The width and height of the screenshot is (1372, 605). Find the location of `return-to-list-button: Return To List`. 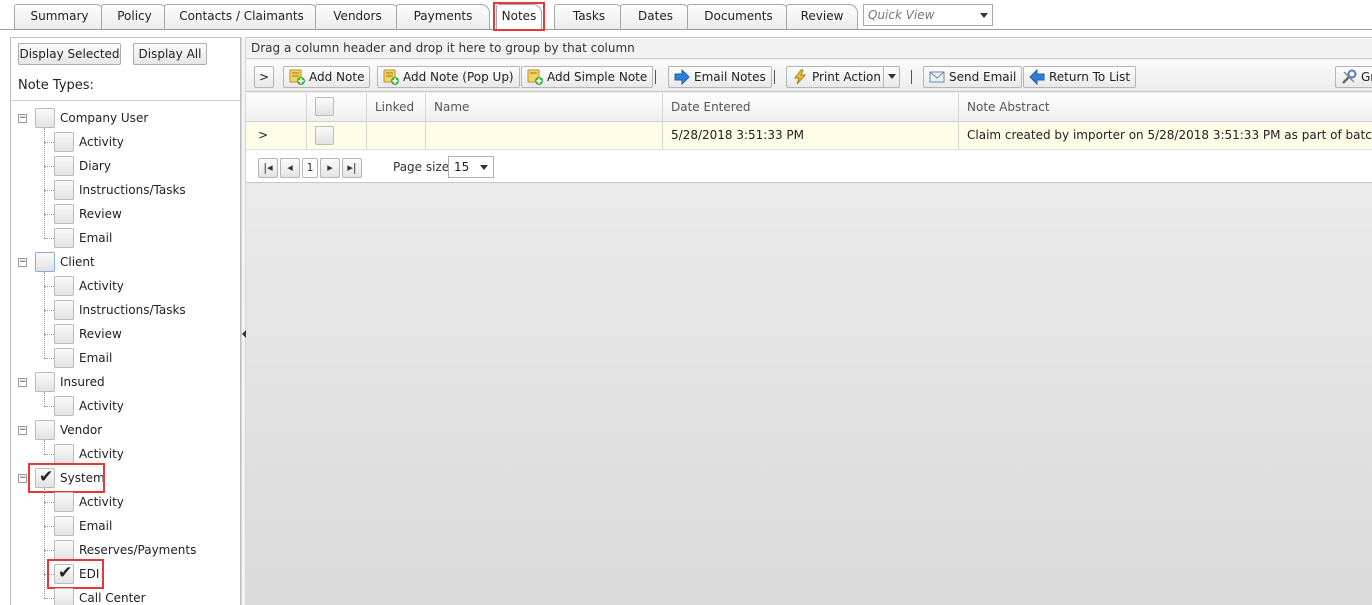

return-to-list-button: Return To List is located at coordinates (1080, 77).